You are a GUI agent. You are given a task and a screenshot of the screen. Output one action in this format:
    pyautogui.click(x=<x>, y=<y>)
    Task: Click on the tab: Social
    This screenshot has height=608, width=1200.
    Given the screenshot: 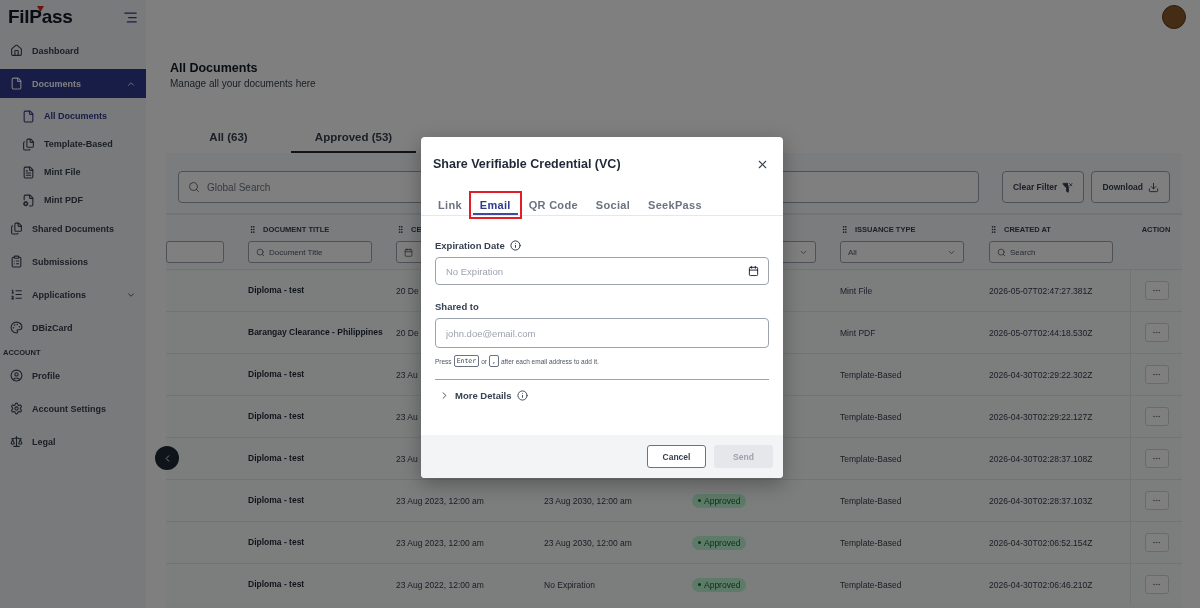 What is the action you would take?
    pyautogui.click(x=613, y=205)
    